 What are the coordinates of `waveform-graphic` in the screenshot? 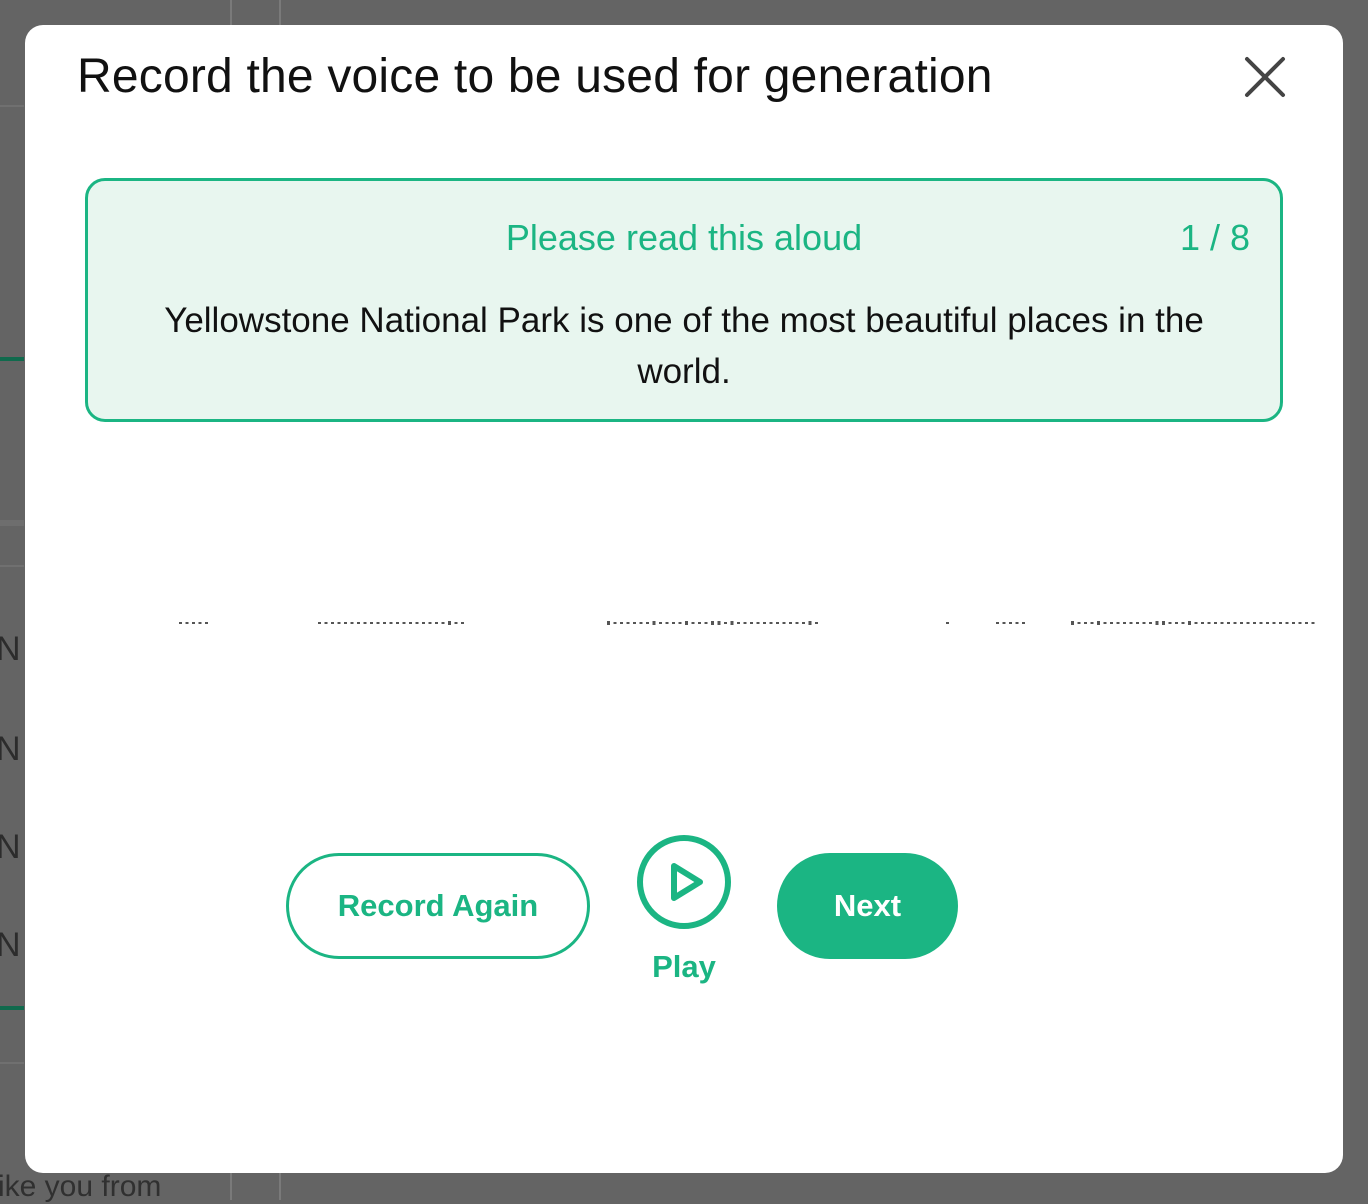 It's located at (730, 623).